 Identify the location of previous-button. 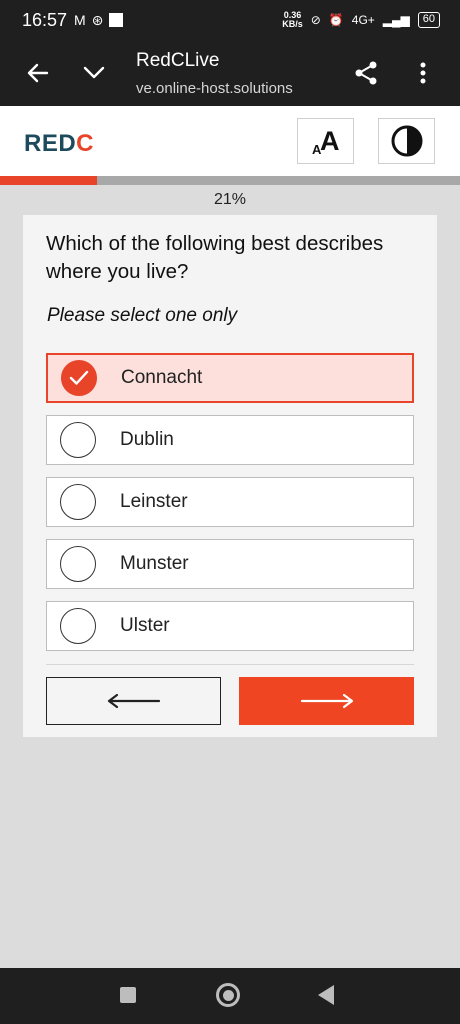
(133, 701).